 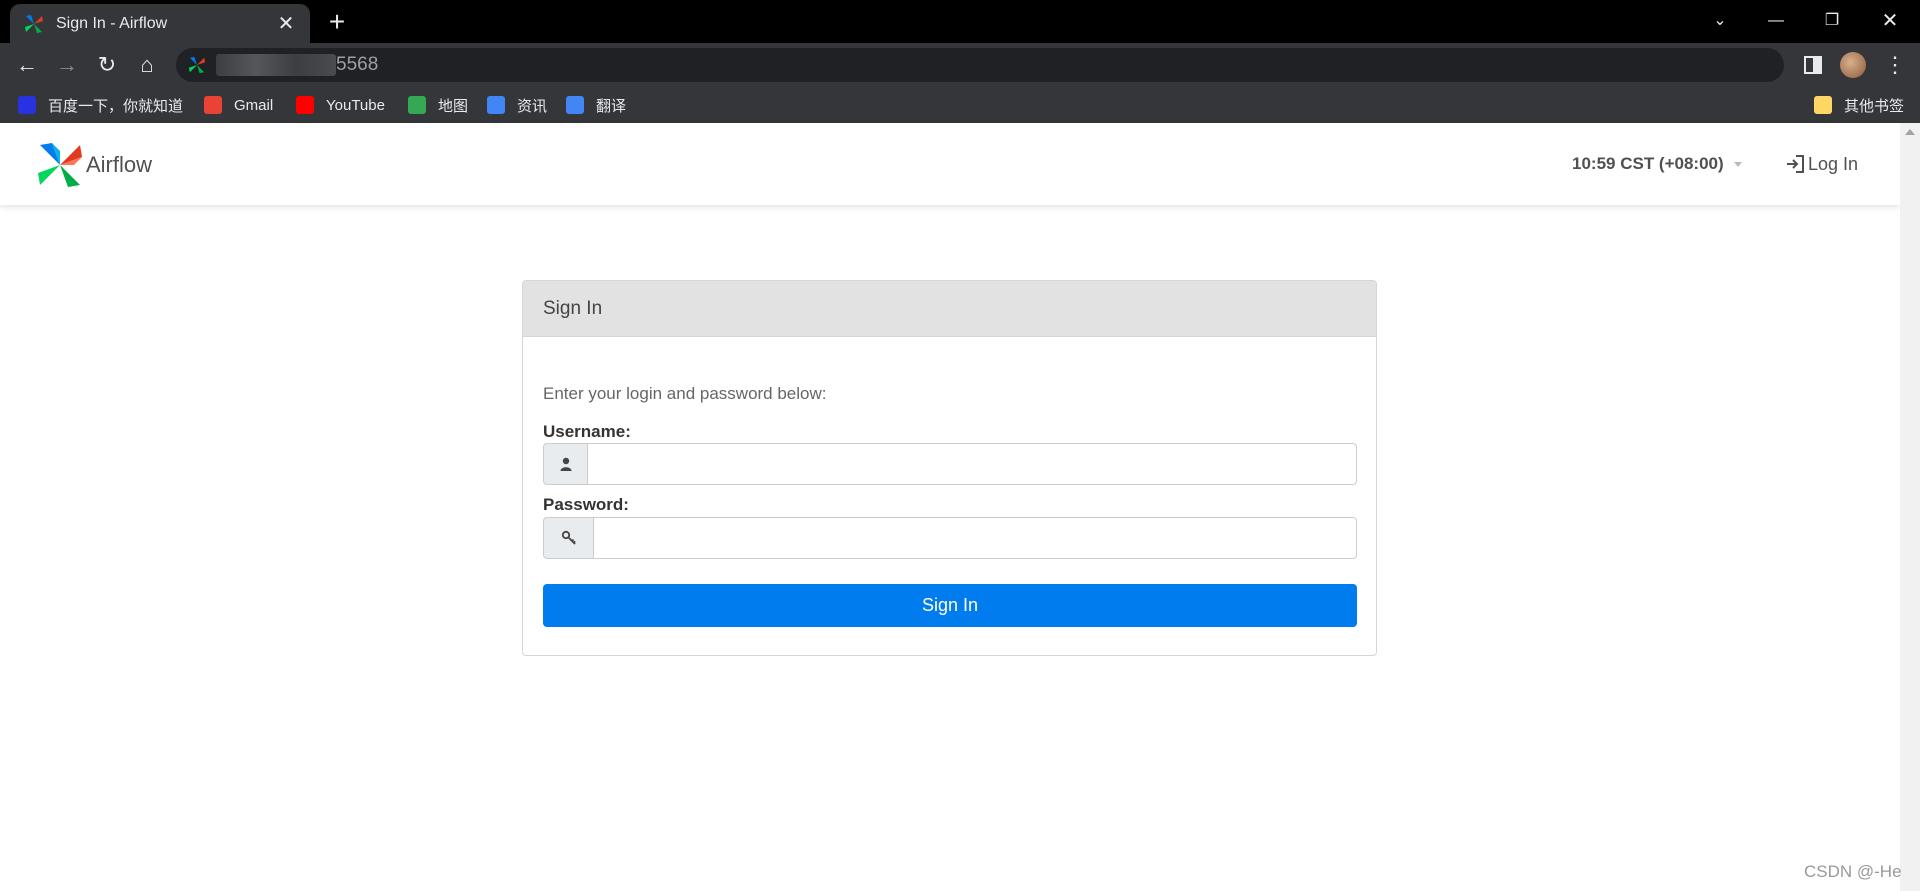 What do you see at coordinates (1874, 106) in the screenshot?
I see `bookmark-label: 其他书签` at bounding box center [1874, 106].